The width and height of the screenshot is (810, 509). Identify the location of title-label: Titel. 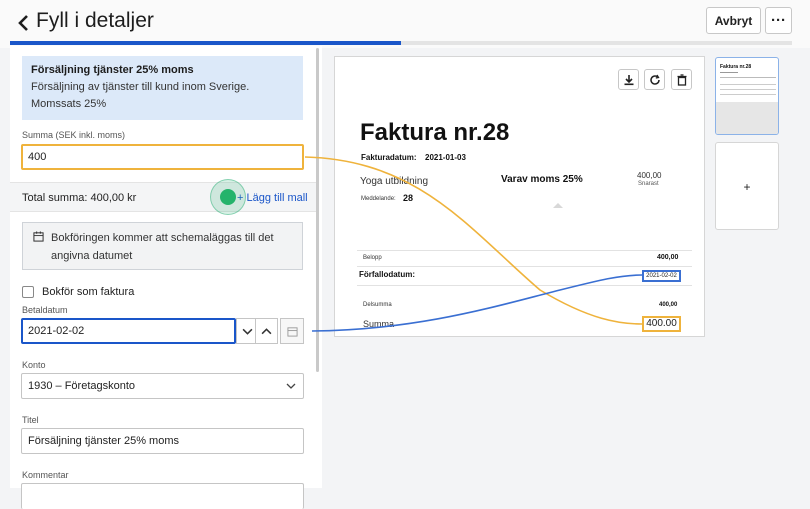
(30, 420).